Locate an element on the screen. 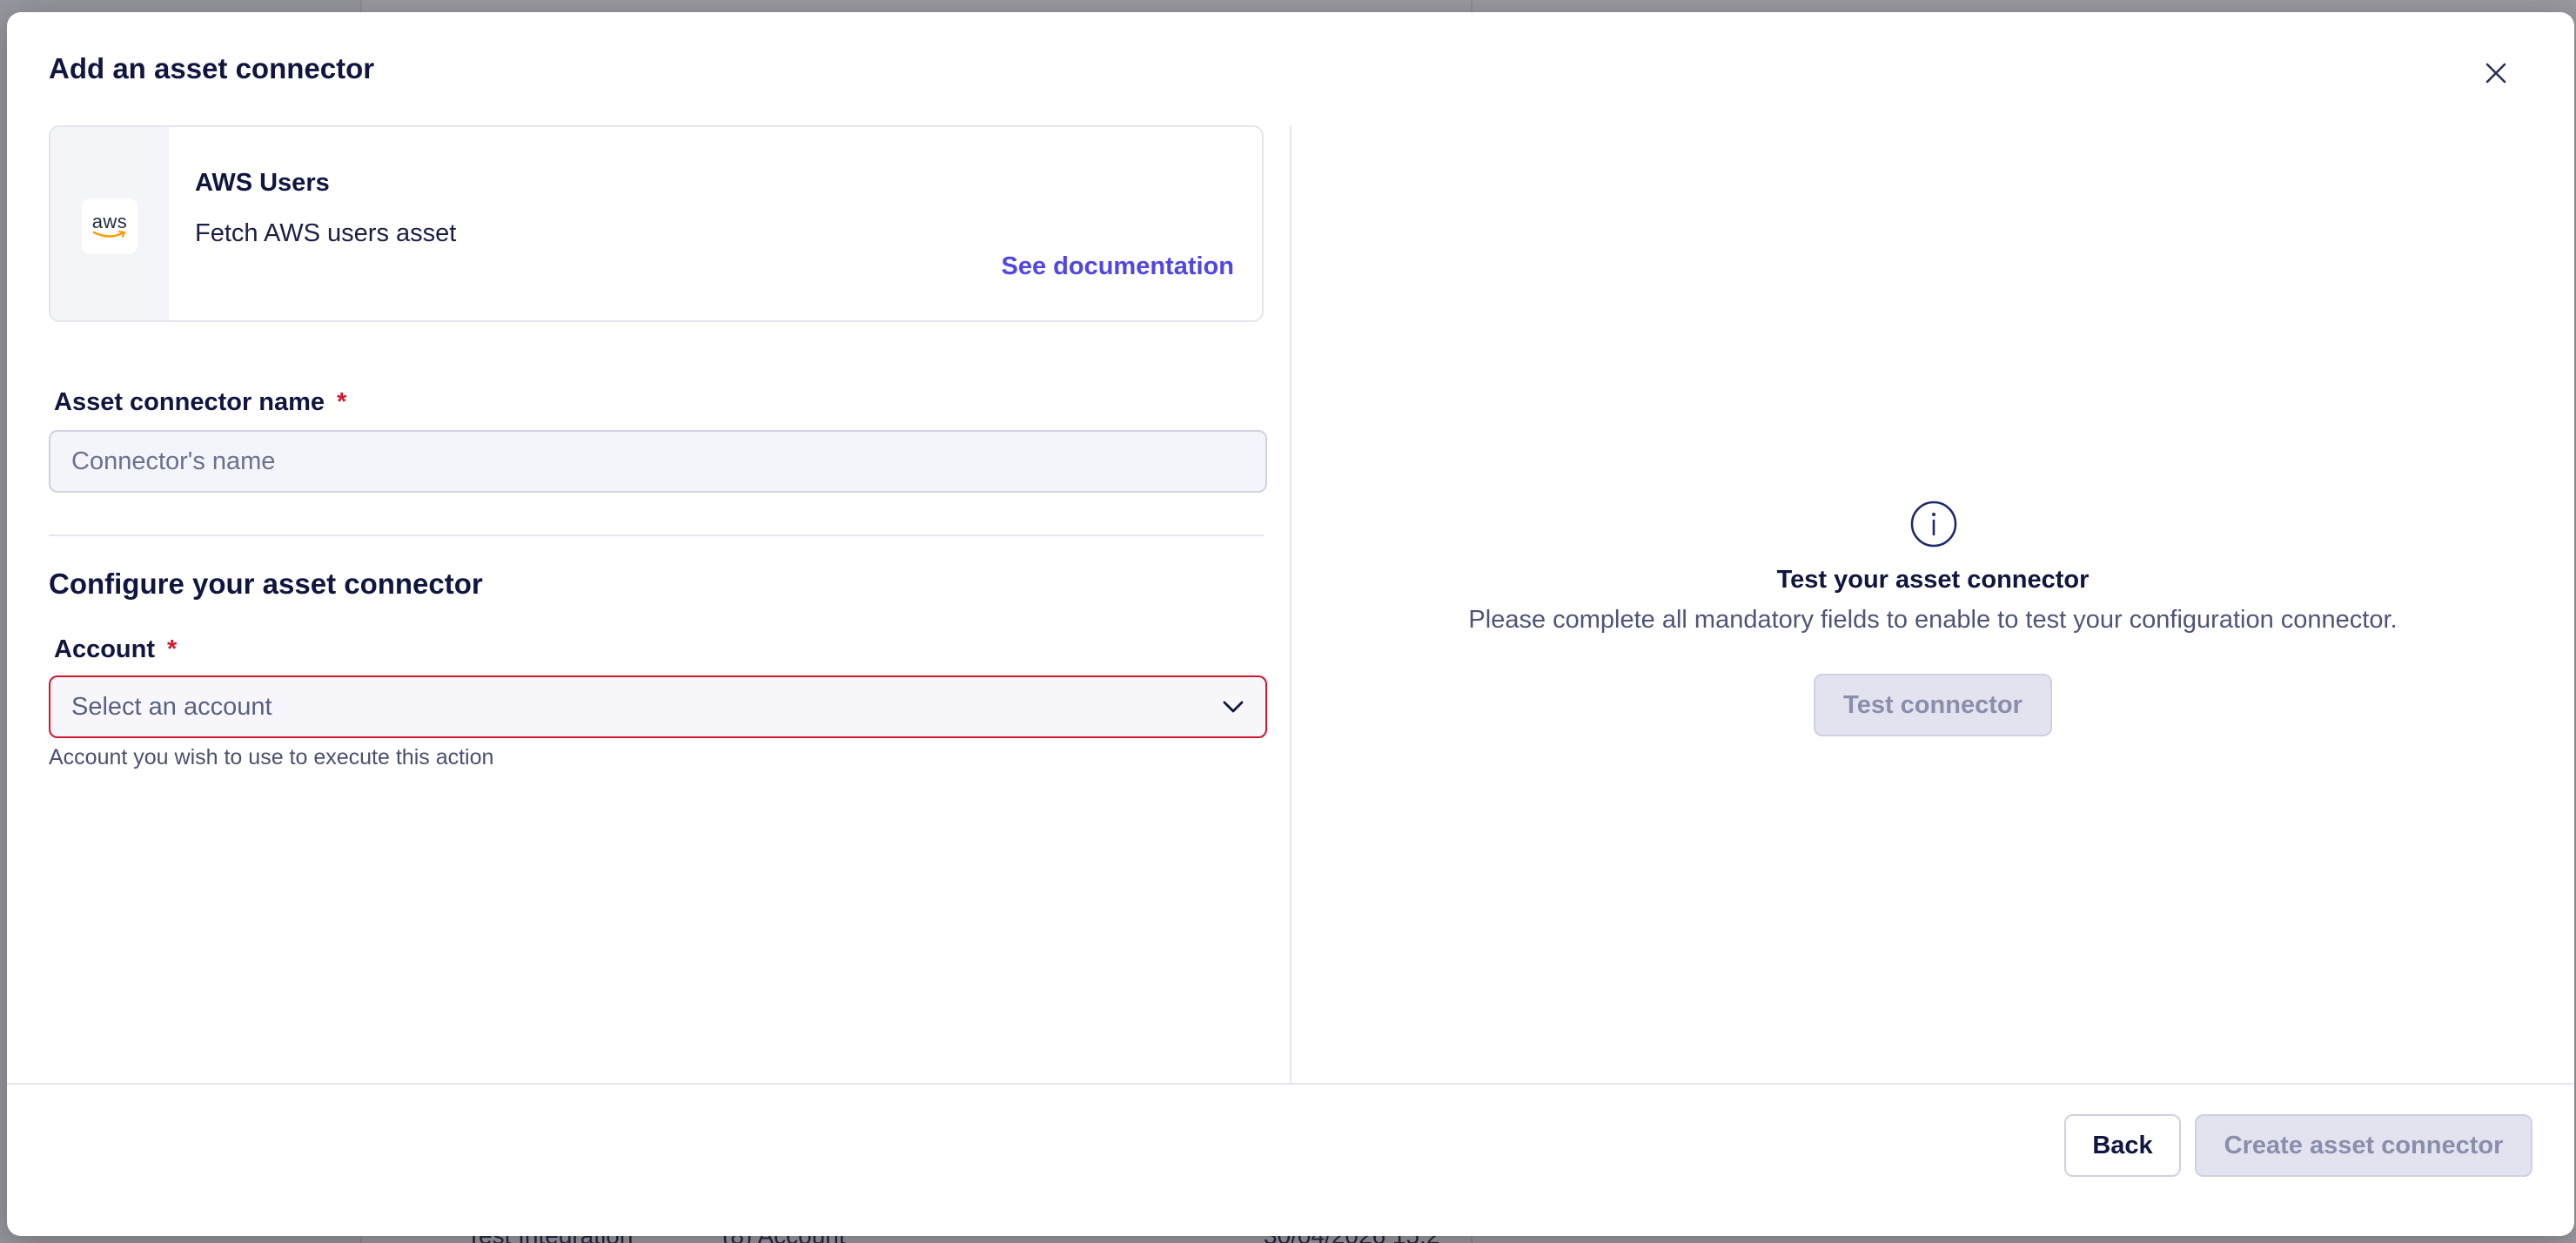  connector-name-label: Asset connector name * is located at coordinates (200, 402).